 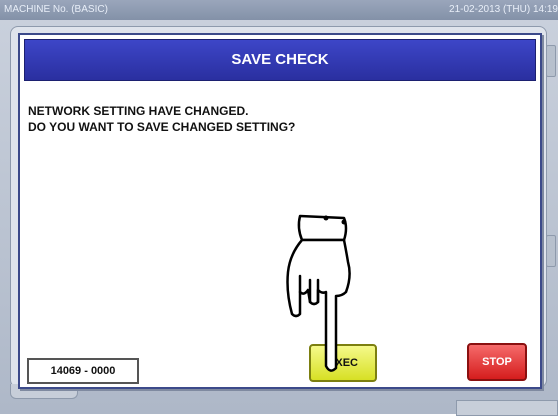 What do you see at coordinates (318, 293) in the screenshot?
I see `pointing-hand-icon` at bounding box center [318, 293].